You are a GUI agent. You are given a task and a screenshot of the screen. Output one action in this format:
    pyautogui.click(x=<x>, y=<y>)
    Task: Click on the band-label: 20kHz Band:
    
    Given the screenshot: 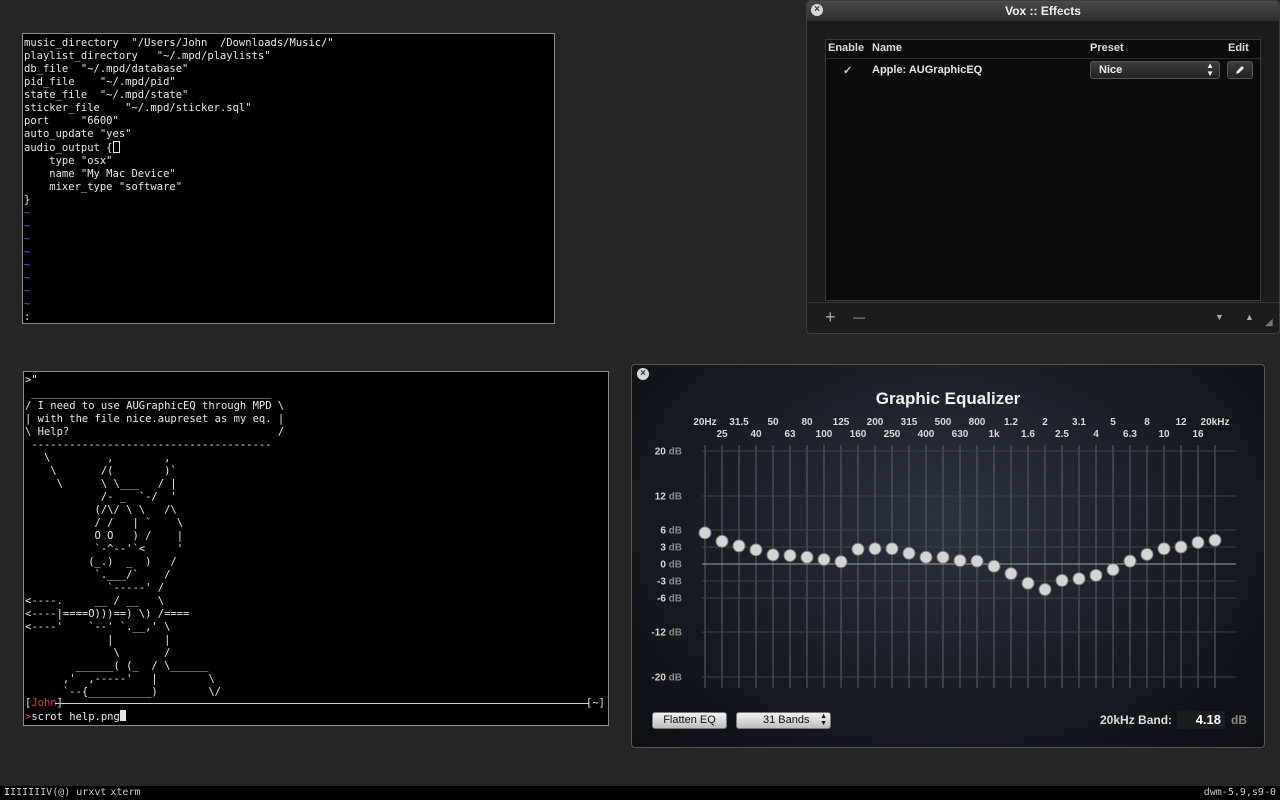 What is the action you would take?
    pyautogui.click(x=1136, y=720)
    